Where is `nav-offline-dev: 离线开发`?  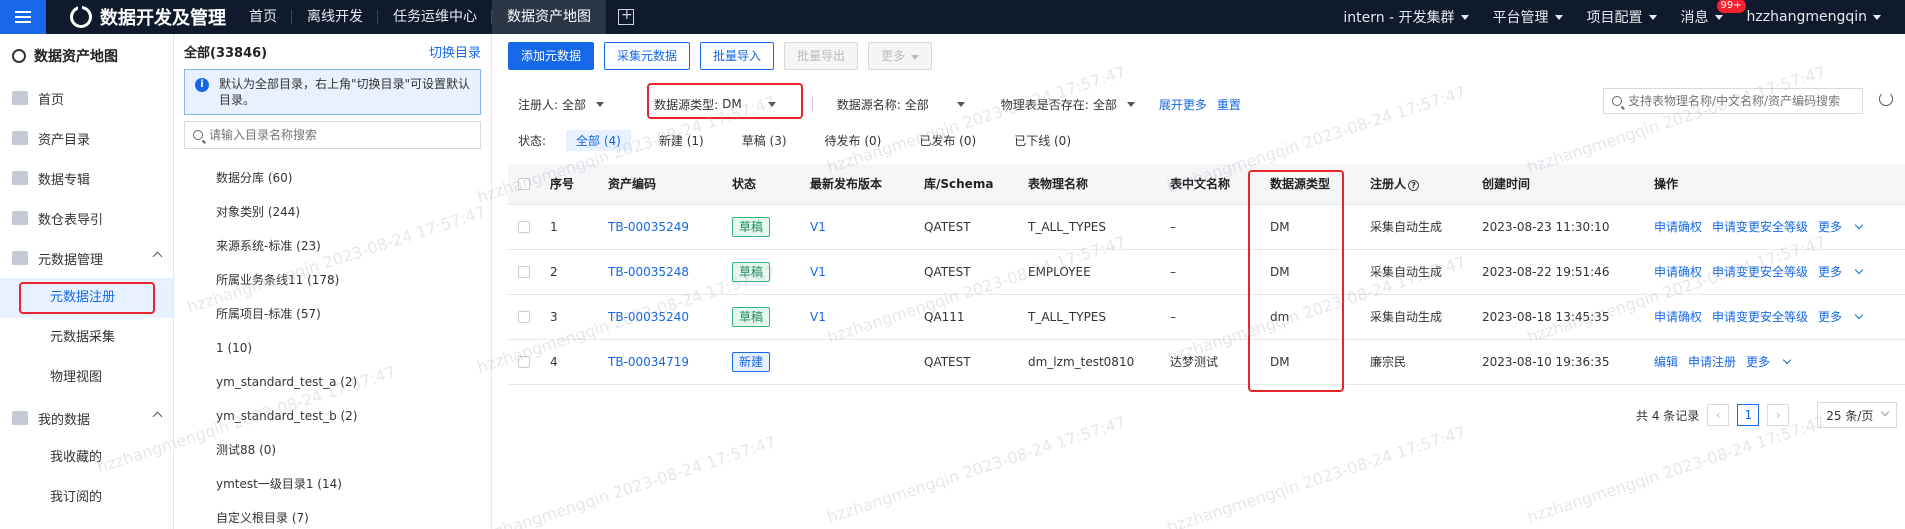 nav-offline-dev: 离线开发 is located at coordinates (335, 17).